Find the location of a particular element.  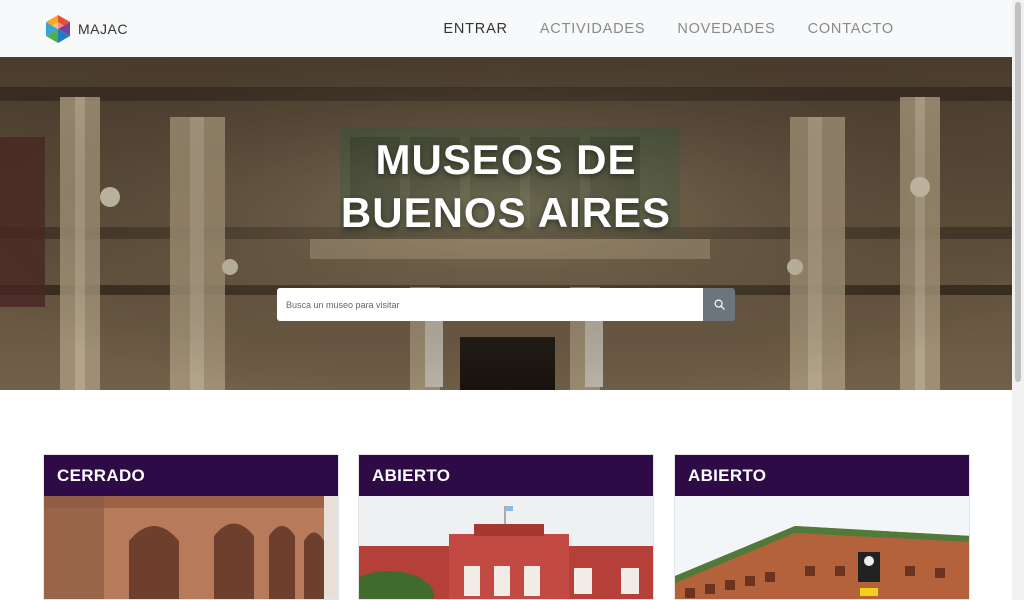

museum-search-input is located at coordinates (490, 304).